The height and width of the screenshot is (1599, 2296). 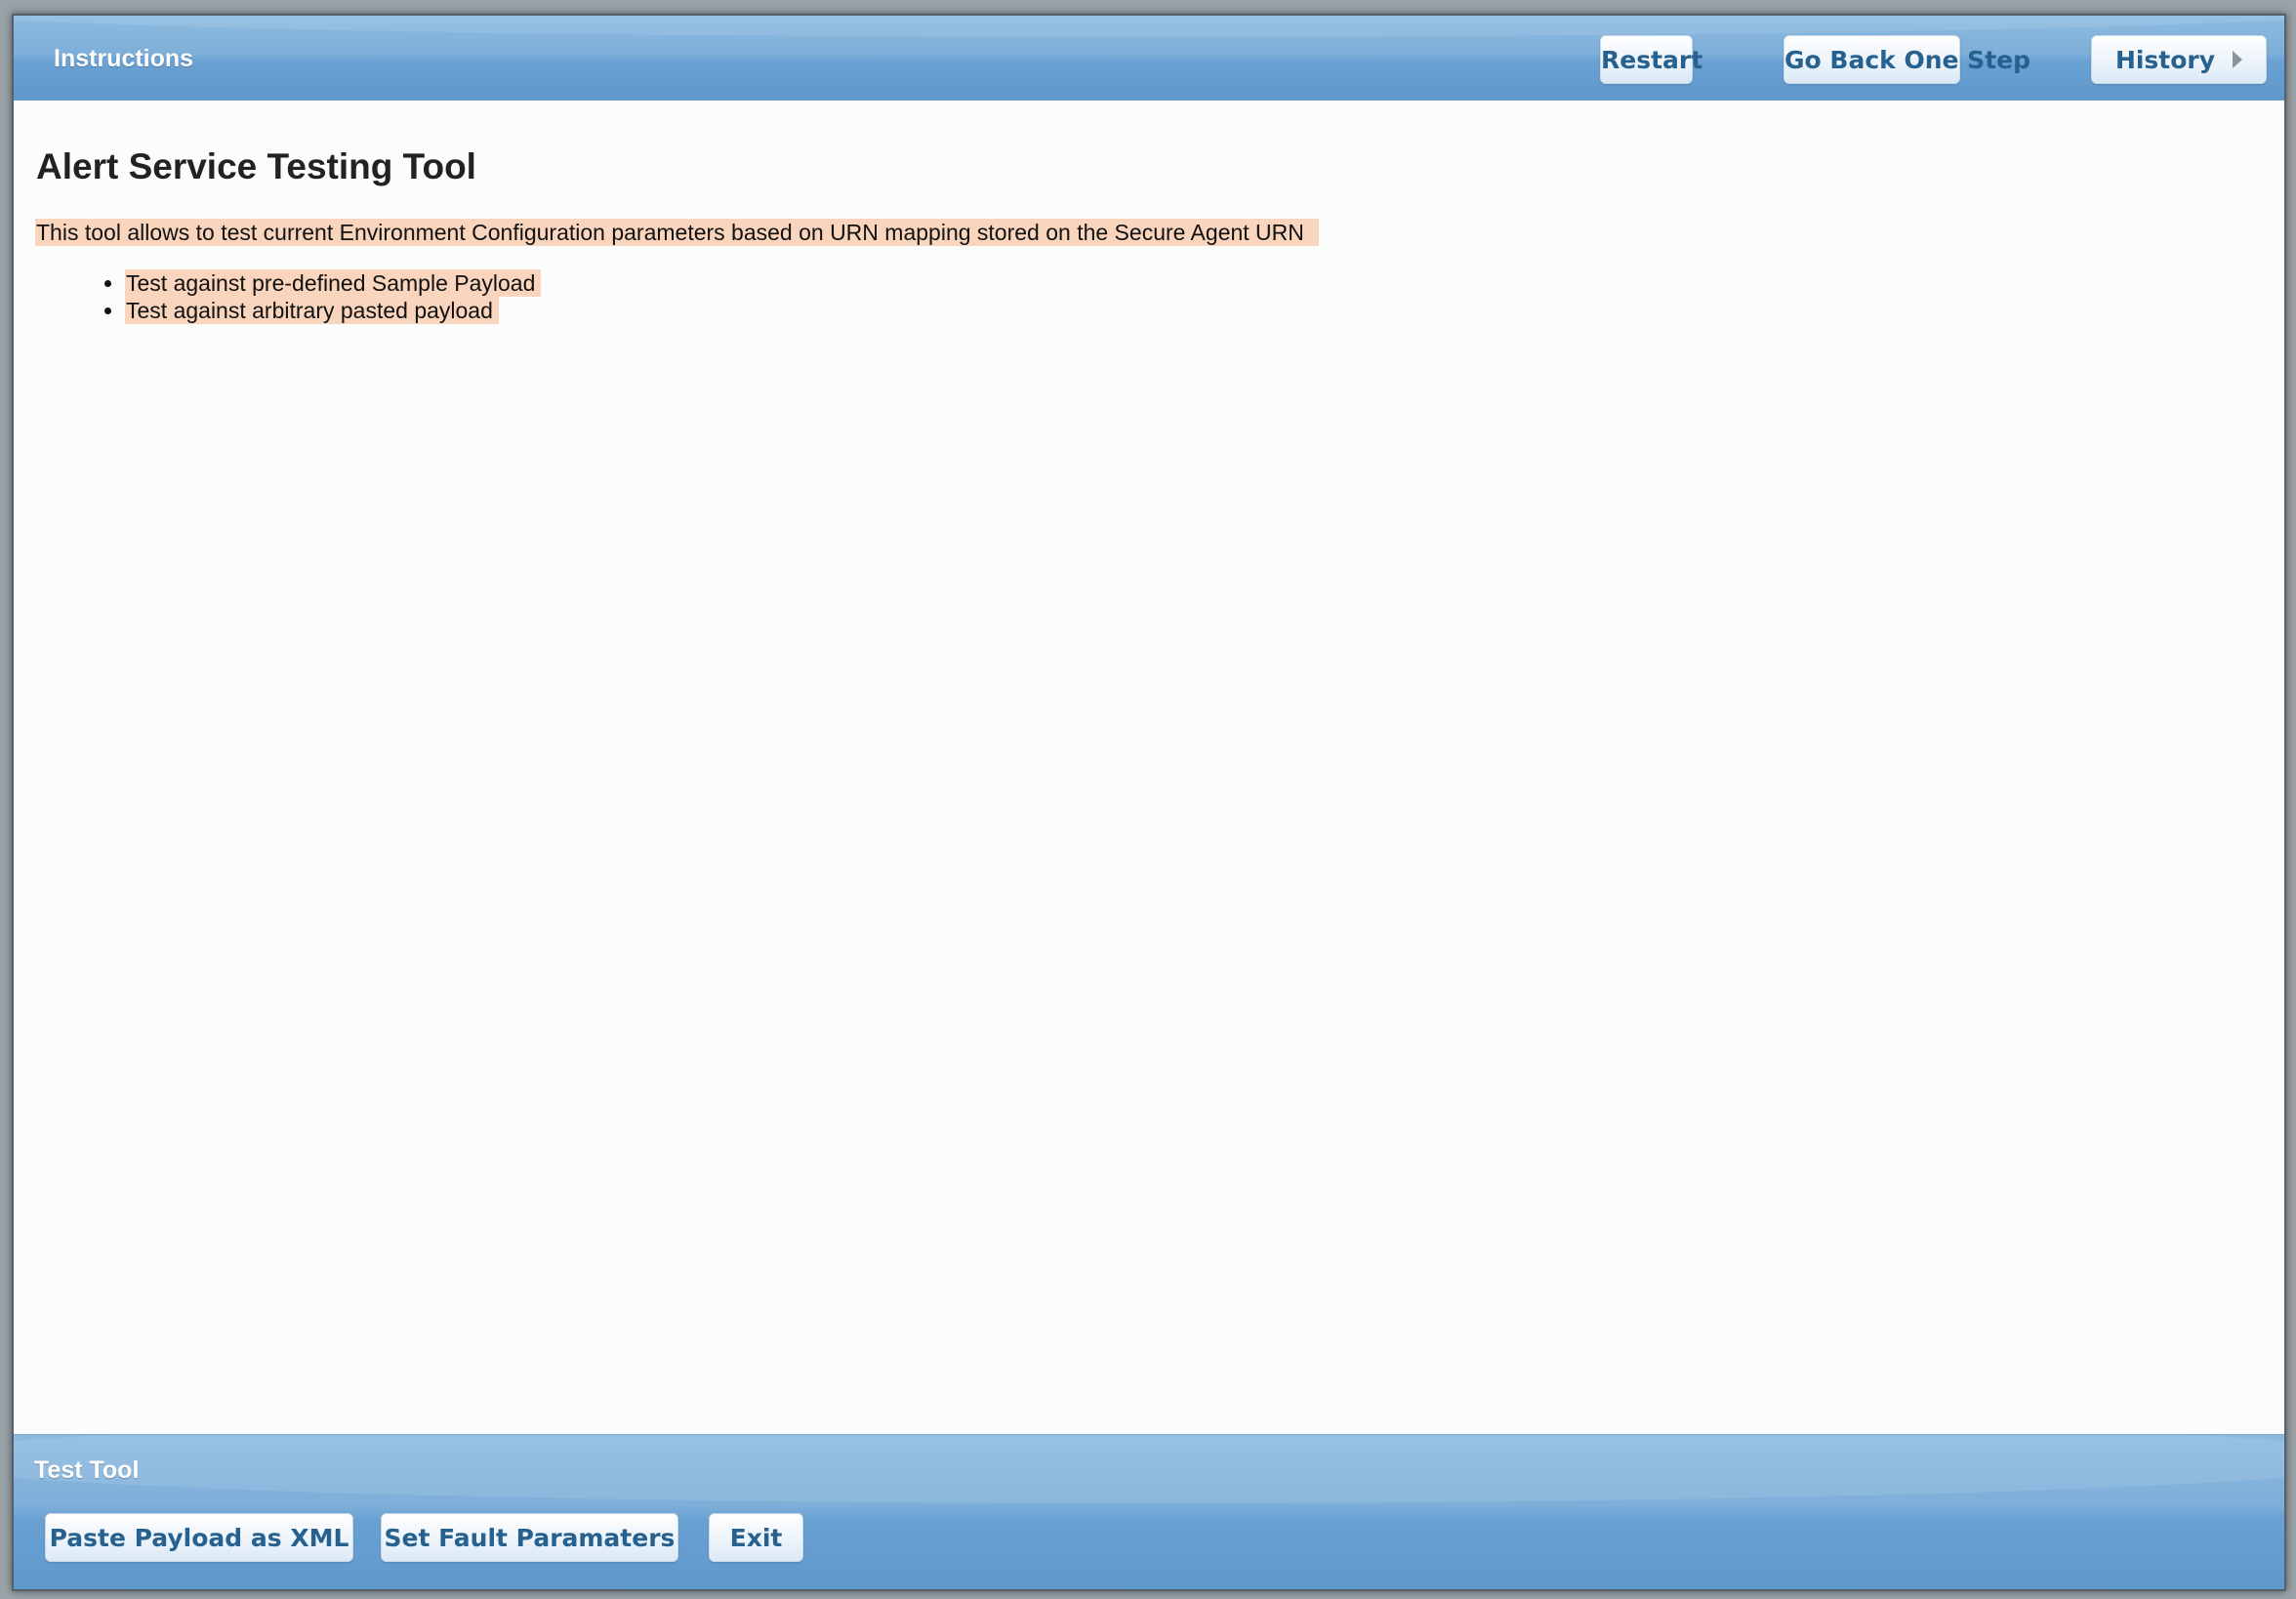 I want to click on exit-button-label: Exit, so click(x=756, y=1538).